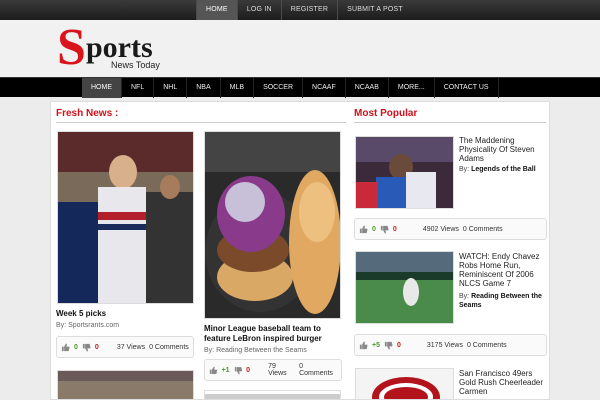 This screenshot has height=400, width=600. I want to click on vote-up-count: +5, so click(376, 345).